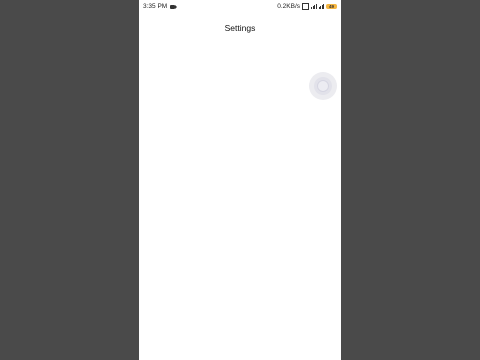  I want to click on page-title: Settings, so click(240, 28).